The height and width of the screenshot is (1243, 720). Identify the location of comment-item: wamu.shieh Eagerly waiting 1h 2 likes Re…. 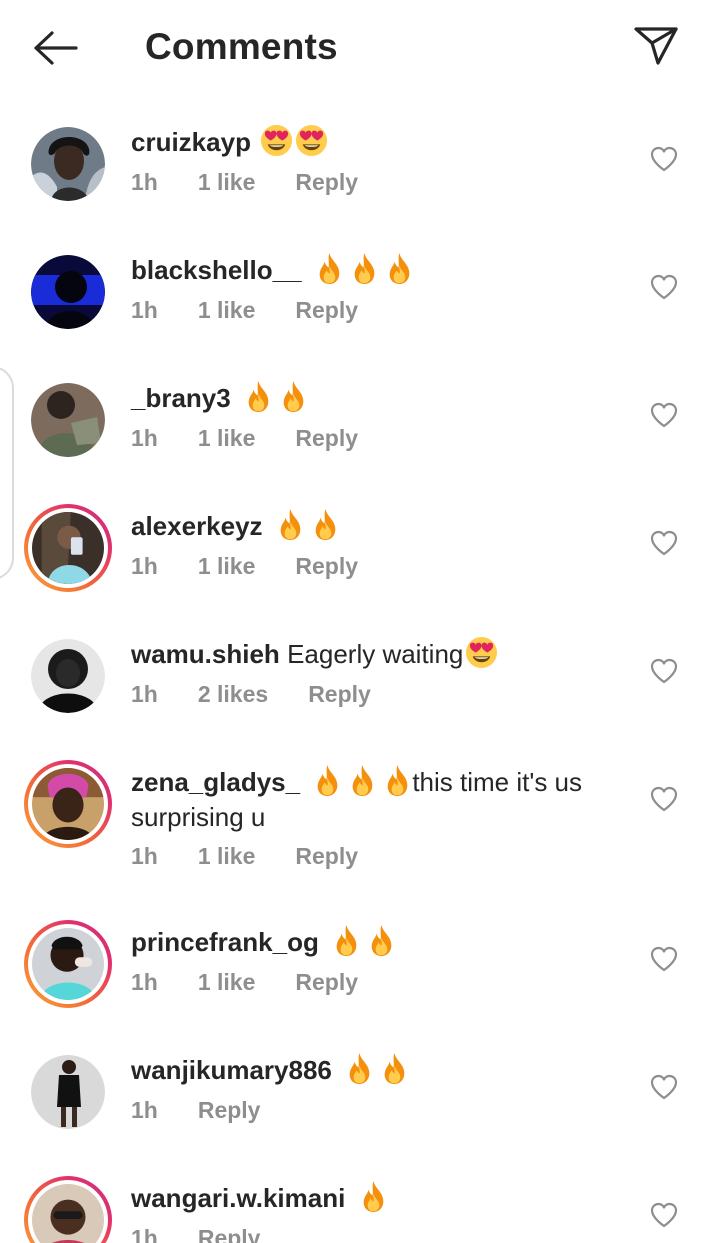
(360, 672).